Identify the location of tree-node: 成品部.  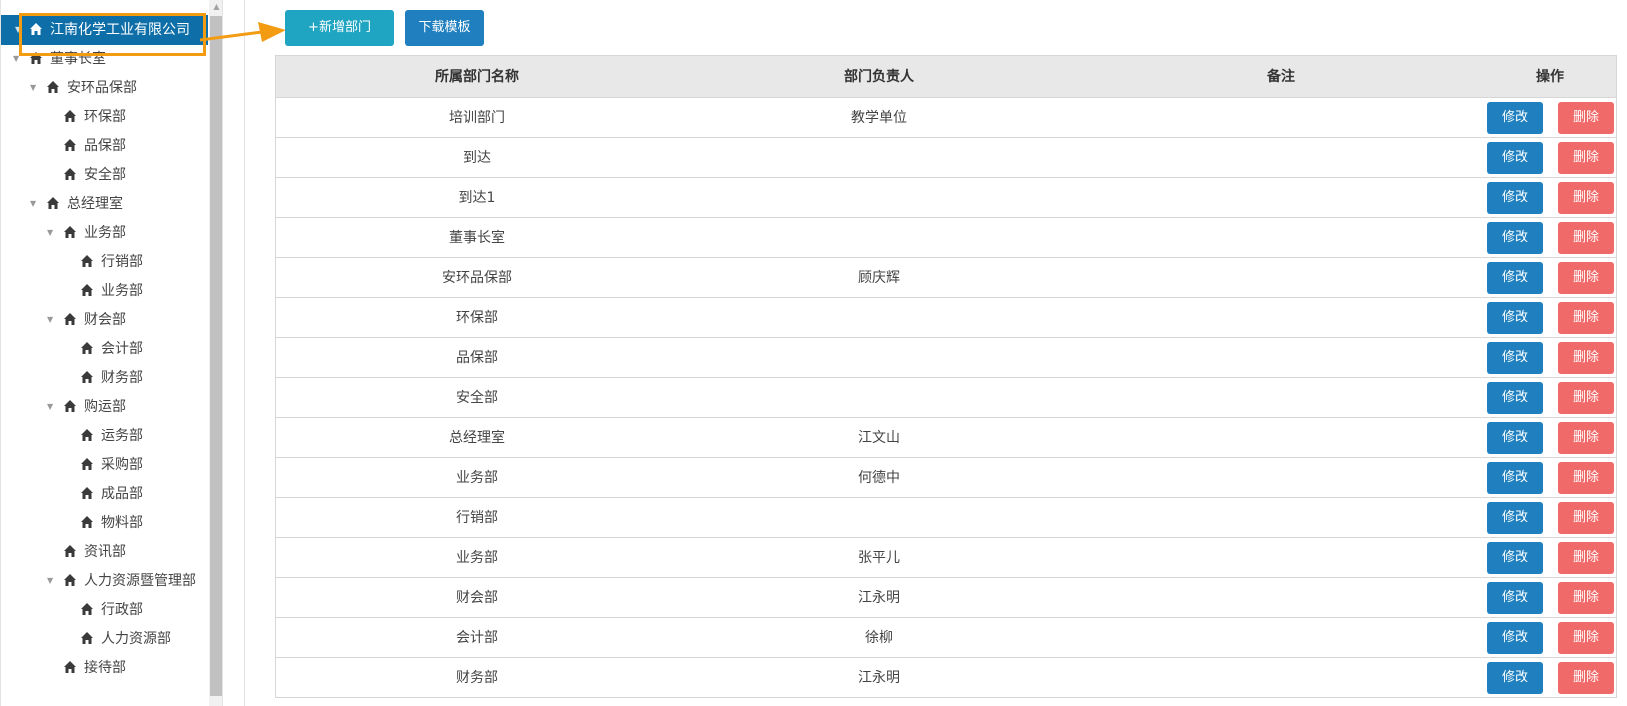
(104, 494).